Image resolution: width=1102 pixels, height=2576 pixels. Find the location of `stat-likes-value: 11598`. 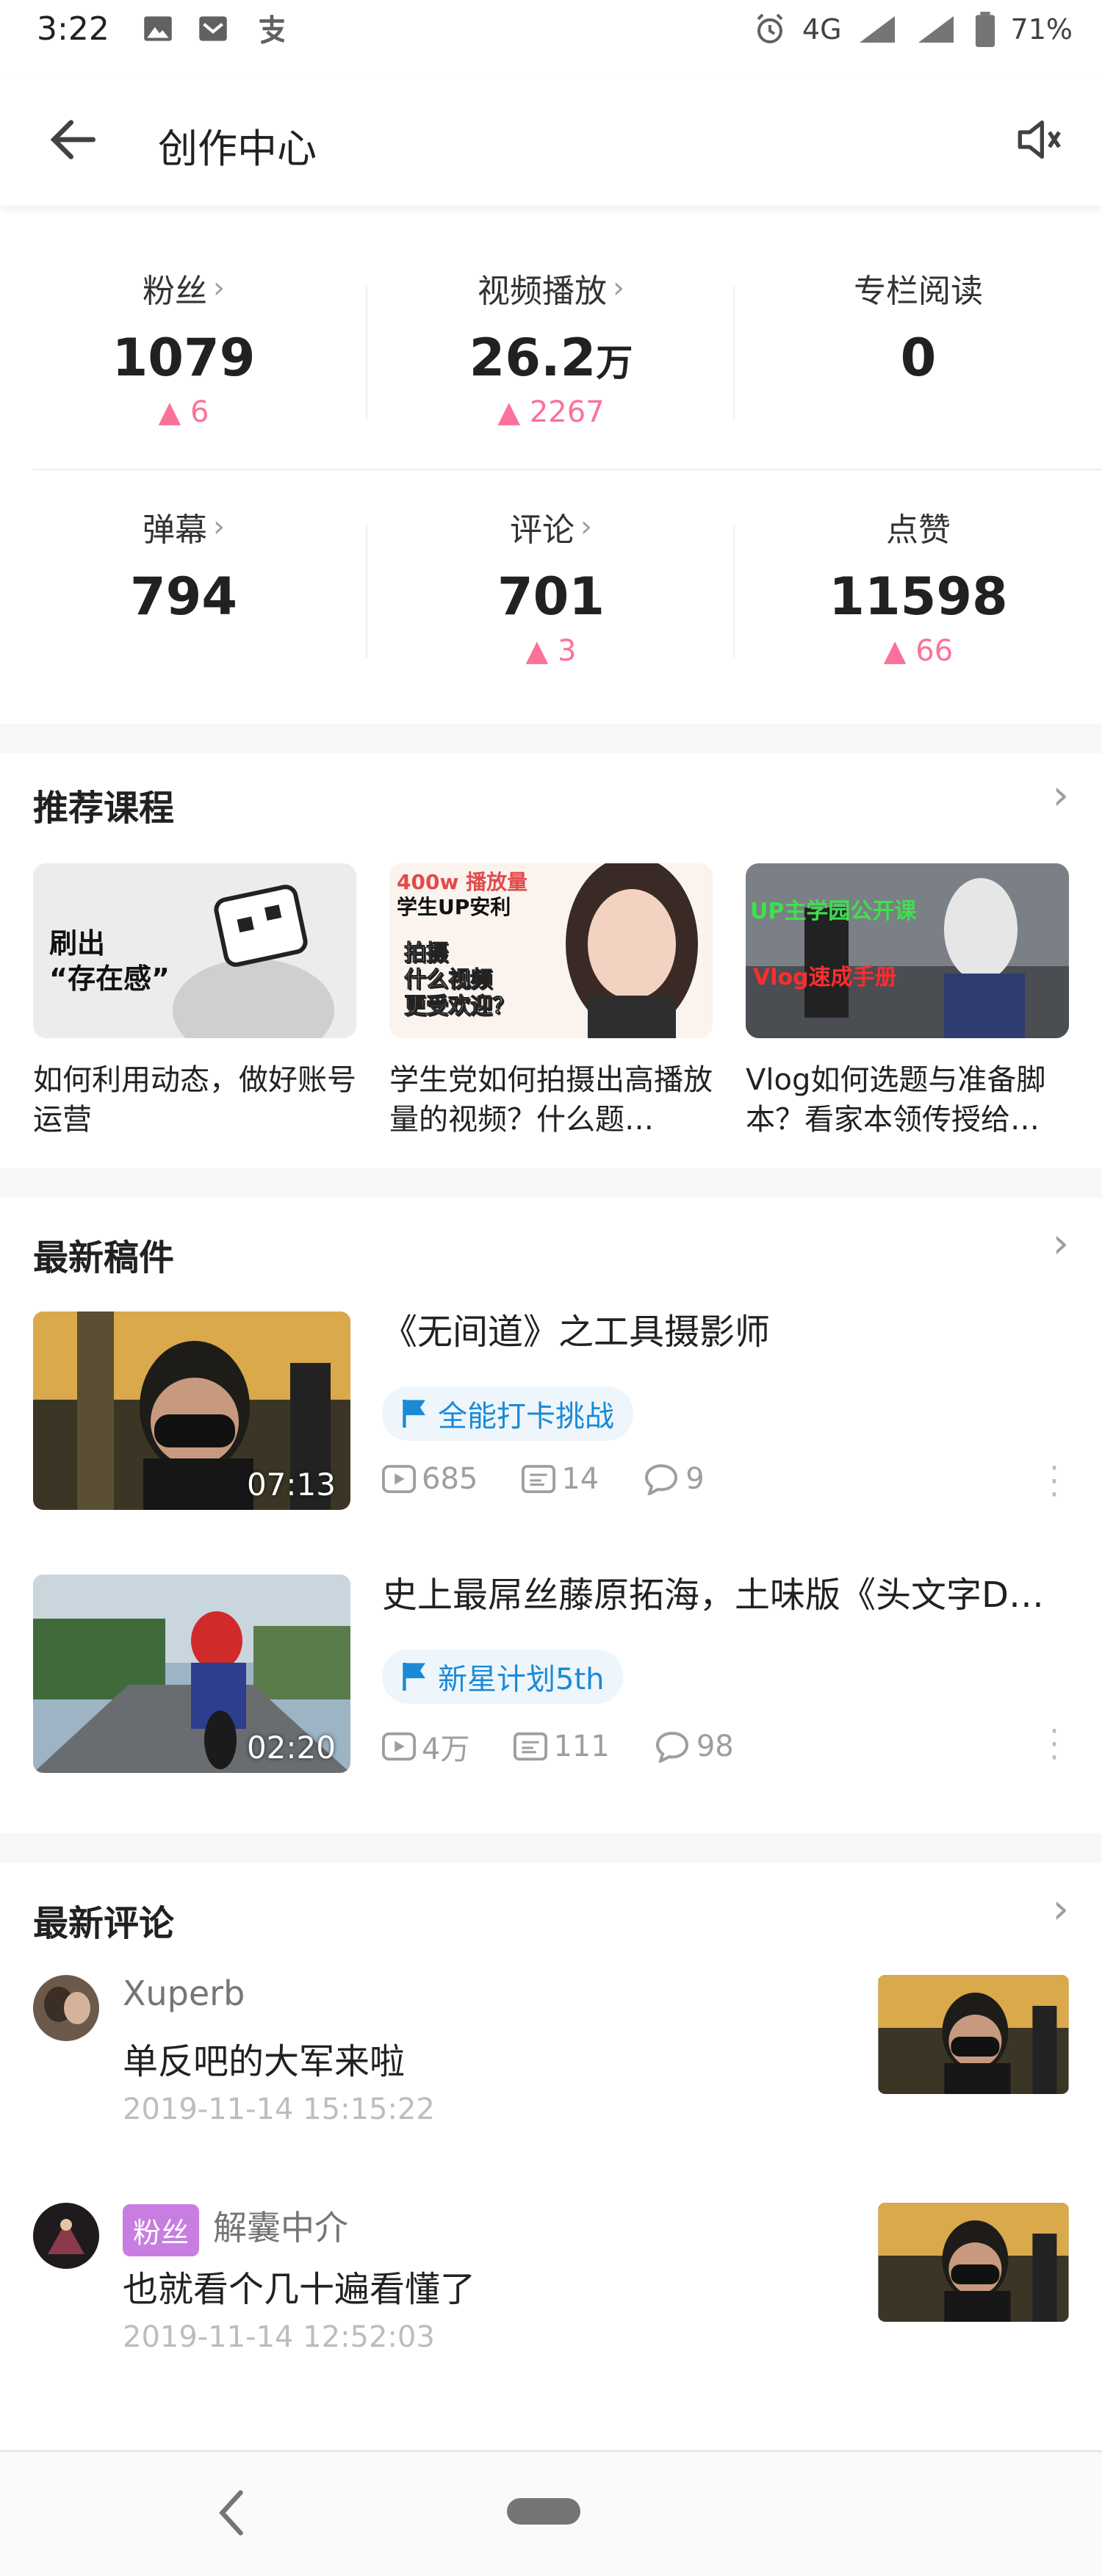

stat-likes-value: 11598 is located at coordinates (918, 596).